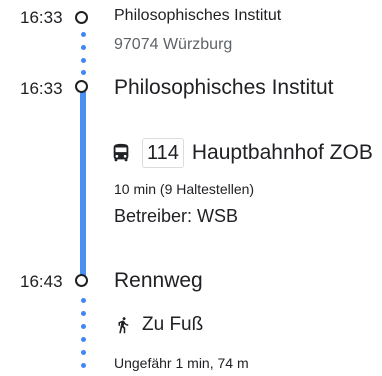 The width and height of the screenshot is (382, 376). I want to click on board-stop-name: Philosophisches Institut, so click(223, 88).